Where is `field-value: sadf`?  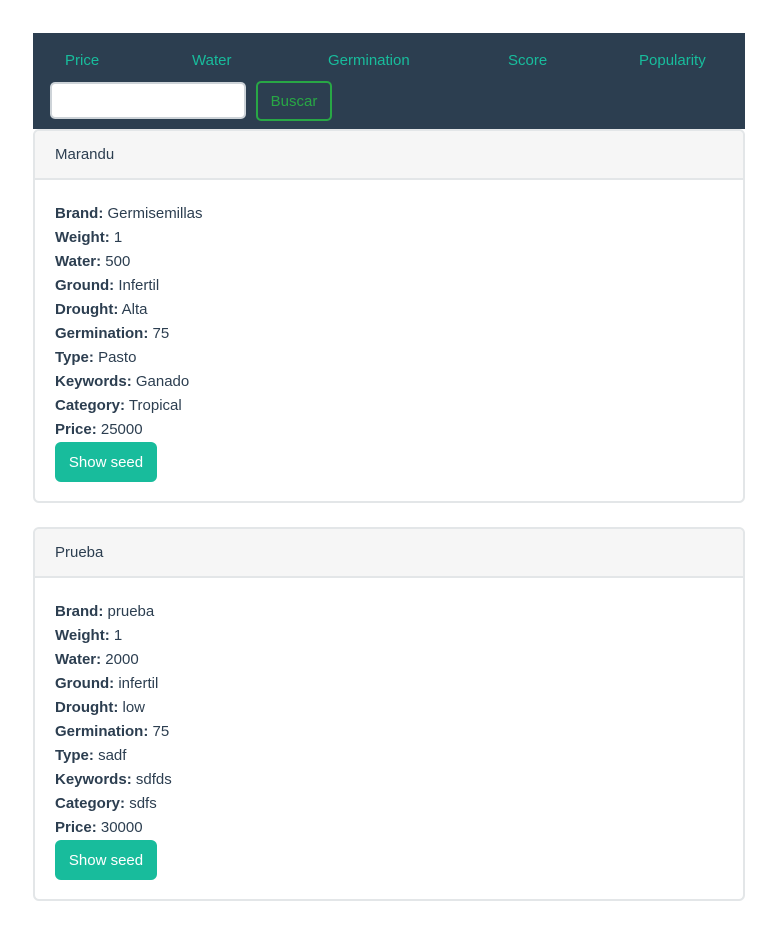 field-value: sadf is located at coordinates (112, 755).